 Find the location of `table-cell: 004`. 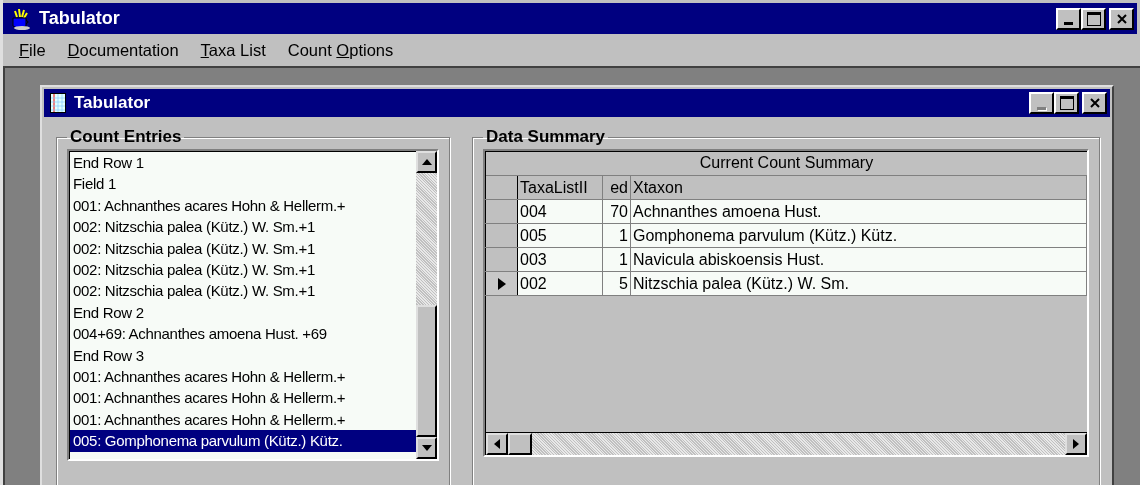

table-cell: 004 is located at coordinates (560, 211).